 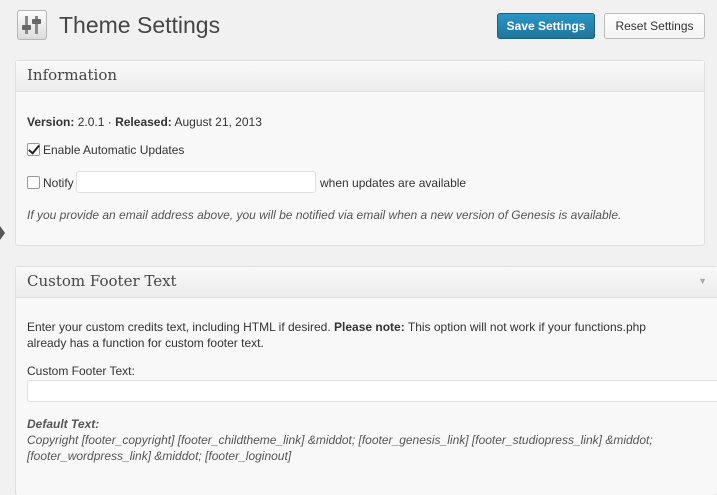 What do you see at coordinates (360, 76) in the screenshot?
I see `information-metabox-header: Information` at bounding box center [360, 76].